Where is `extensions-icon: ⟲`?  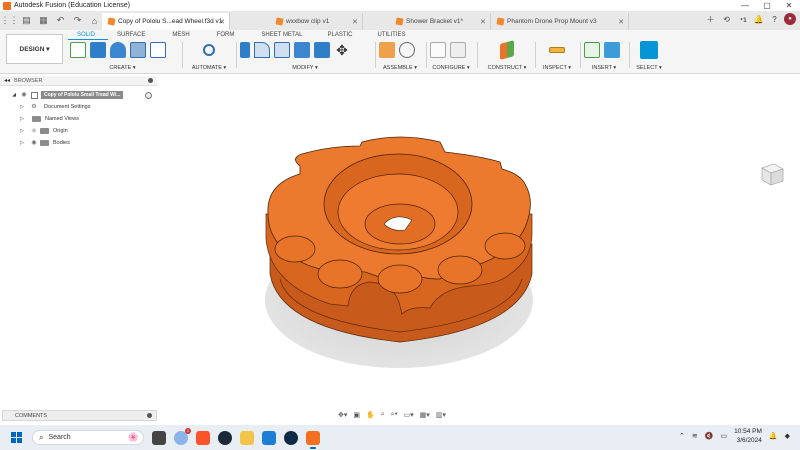 extensions-icon: ⟲ is located at coordinates (726, 20).